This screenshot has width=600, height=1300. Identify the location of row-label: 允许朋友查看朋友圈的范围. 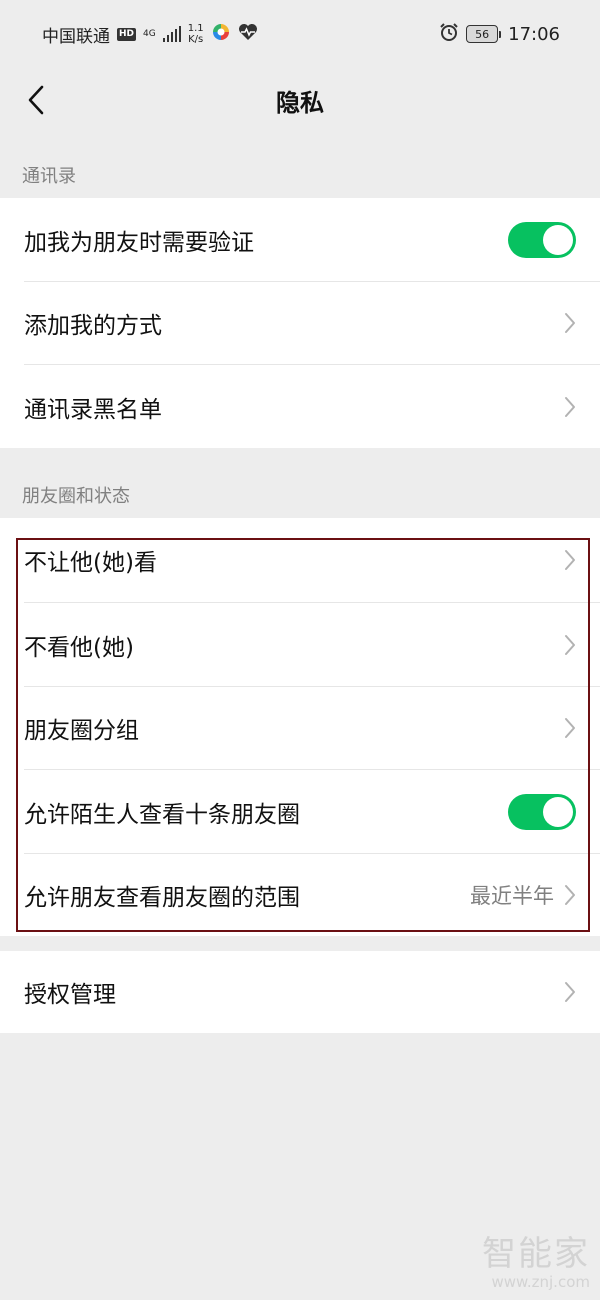
(162, 898).